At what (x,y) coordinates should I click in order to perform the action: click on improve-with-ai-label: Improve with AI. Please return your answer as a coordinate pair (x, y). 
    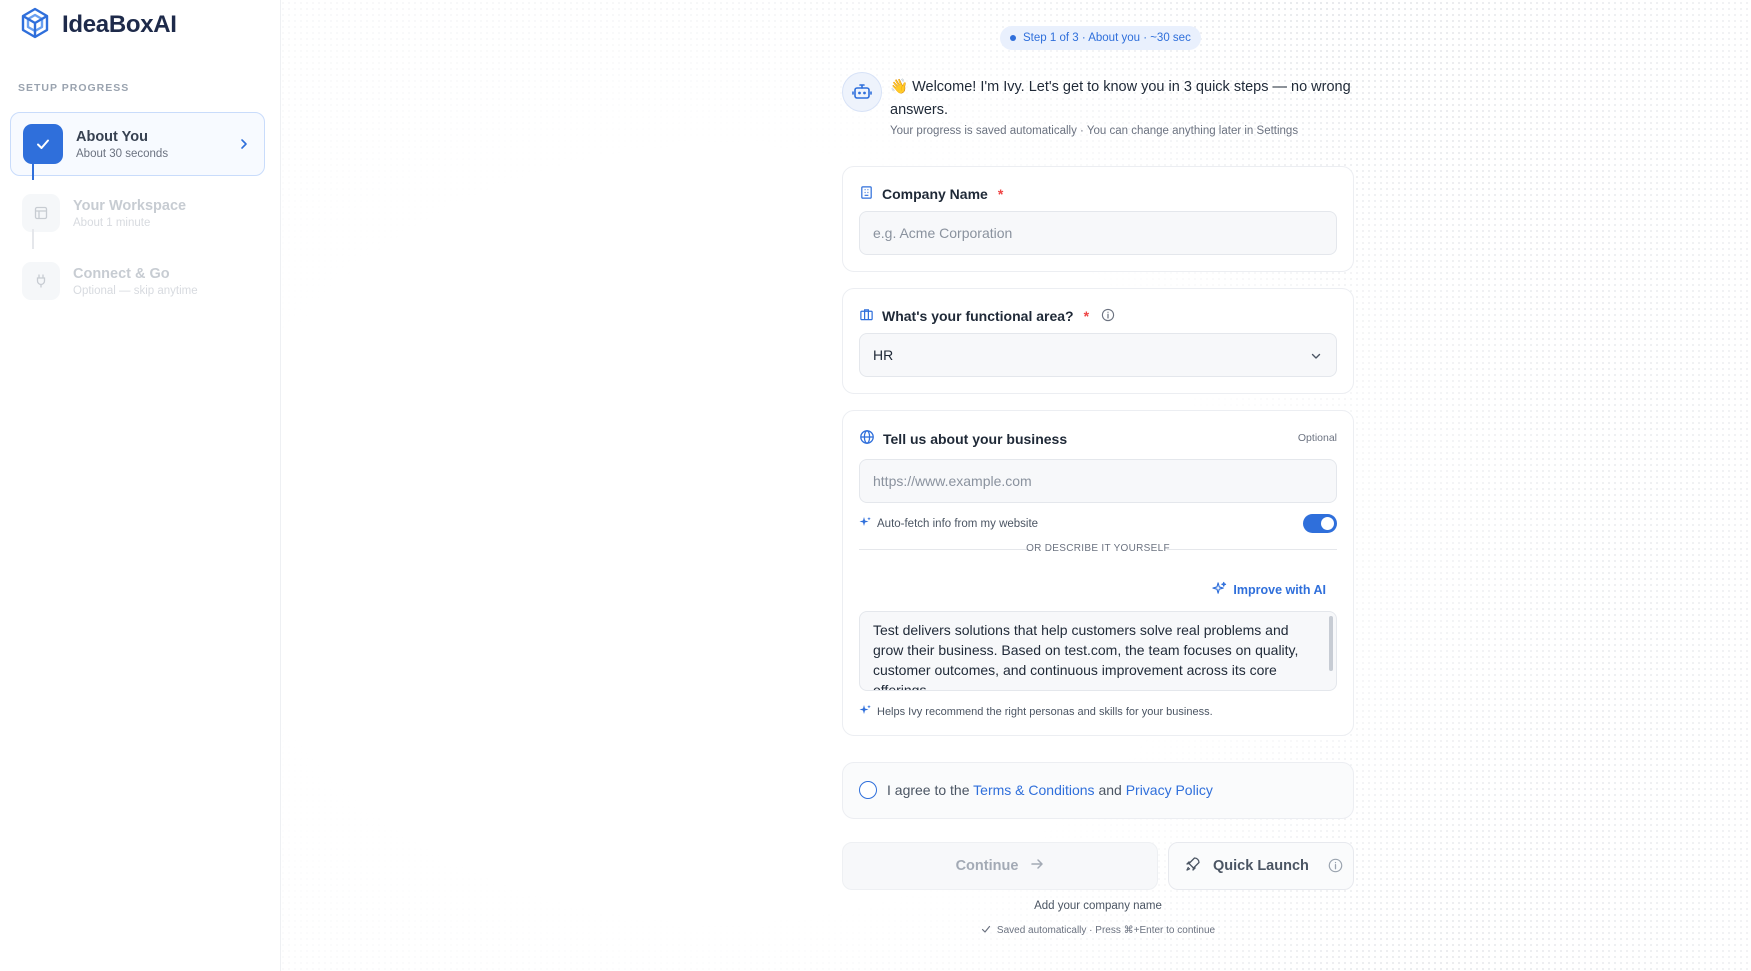
    Looking at the image, I should click on (1279, 590).